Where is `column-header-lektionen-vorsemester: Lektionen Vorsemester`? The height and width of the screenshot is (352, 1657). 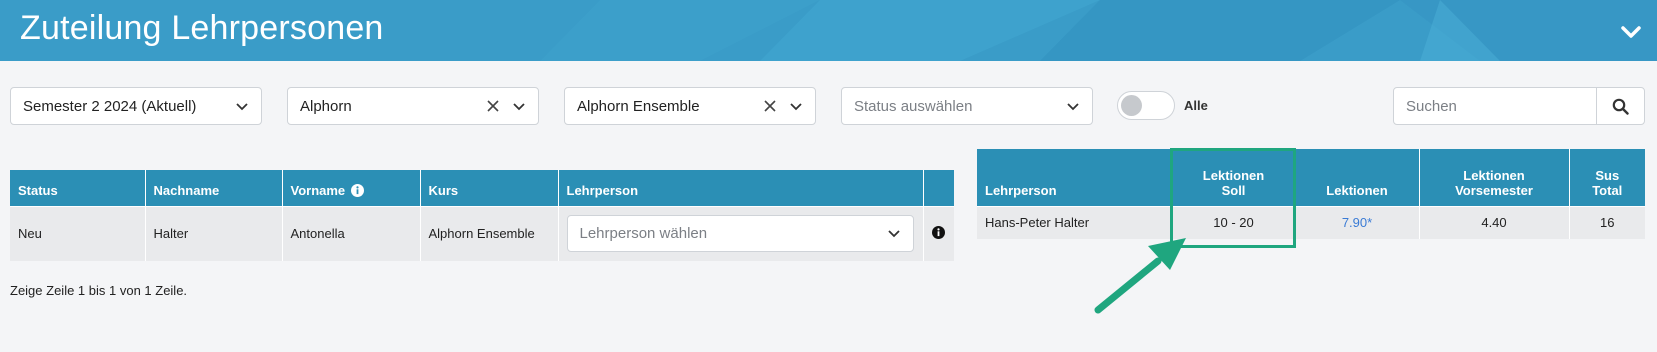 column-header-lektionen-vorsemester: Lektionen Vorsemester is located at coordinates (1494, 177).